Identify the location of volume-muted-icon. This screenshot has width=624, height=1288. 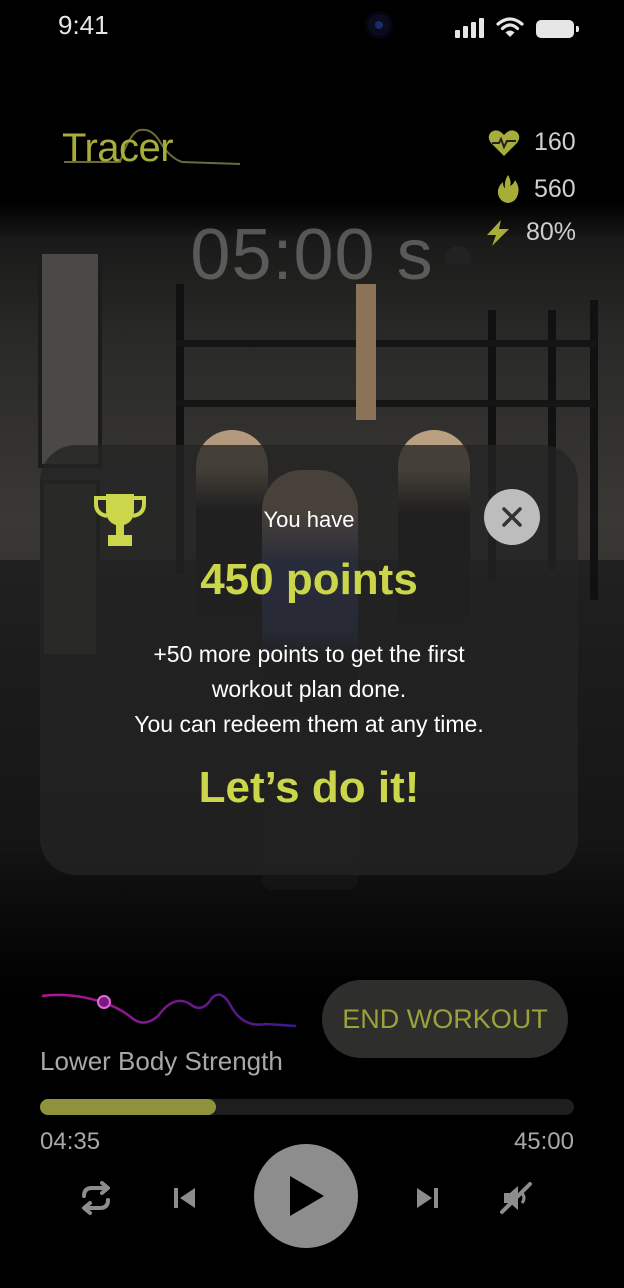
(516, 1198).